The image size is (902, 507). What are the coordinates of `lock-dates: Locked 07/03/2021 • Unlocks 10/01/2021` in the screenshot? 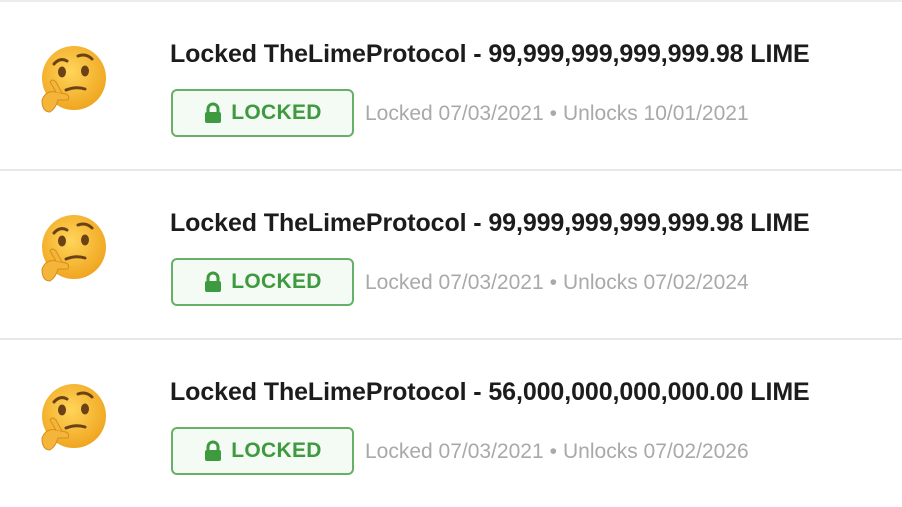 It's located at (557, 114).